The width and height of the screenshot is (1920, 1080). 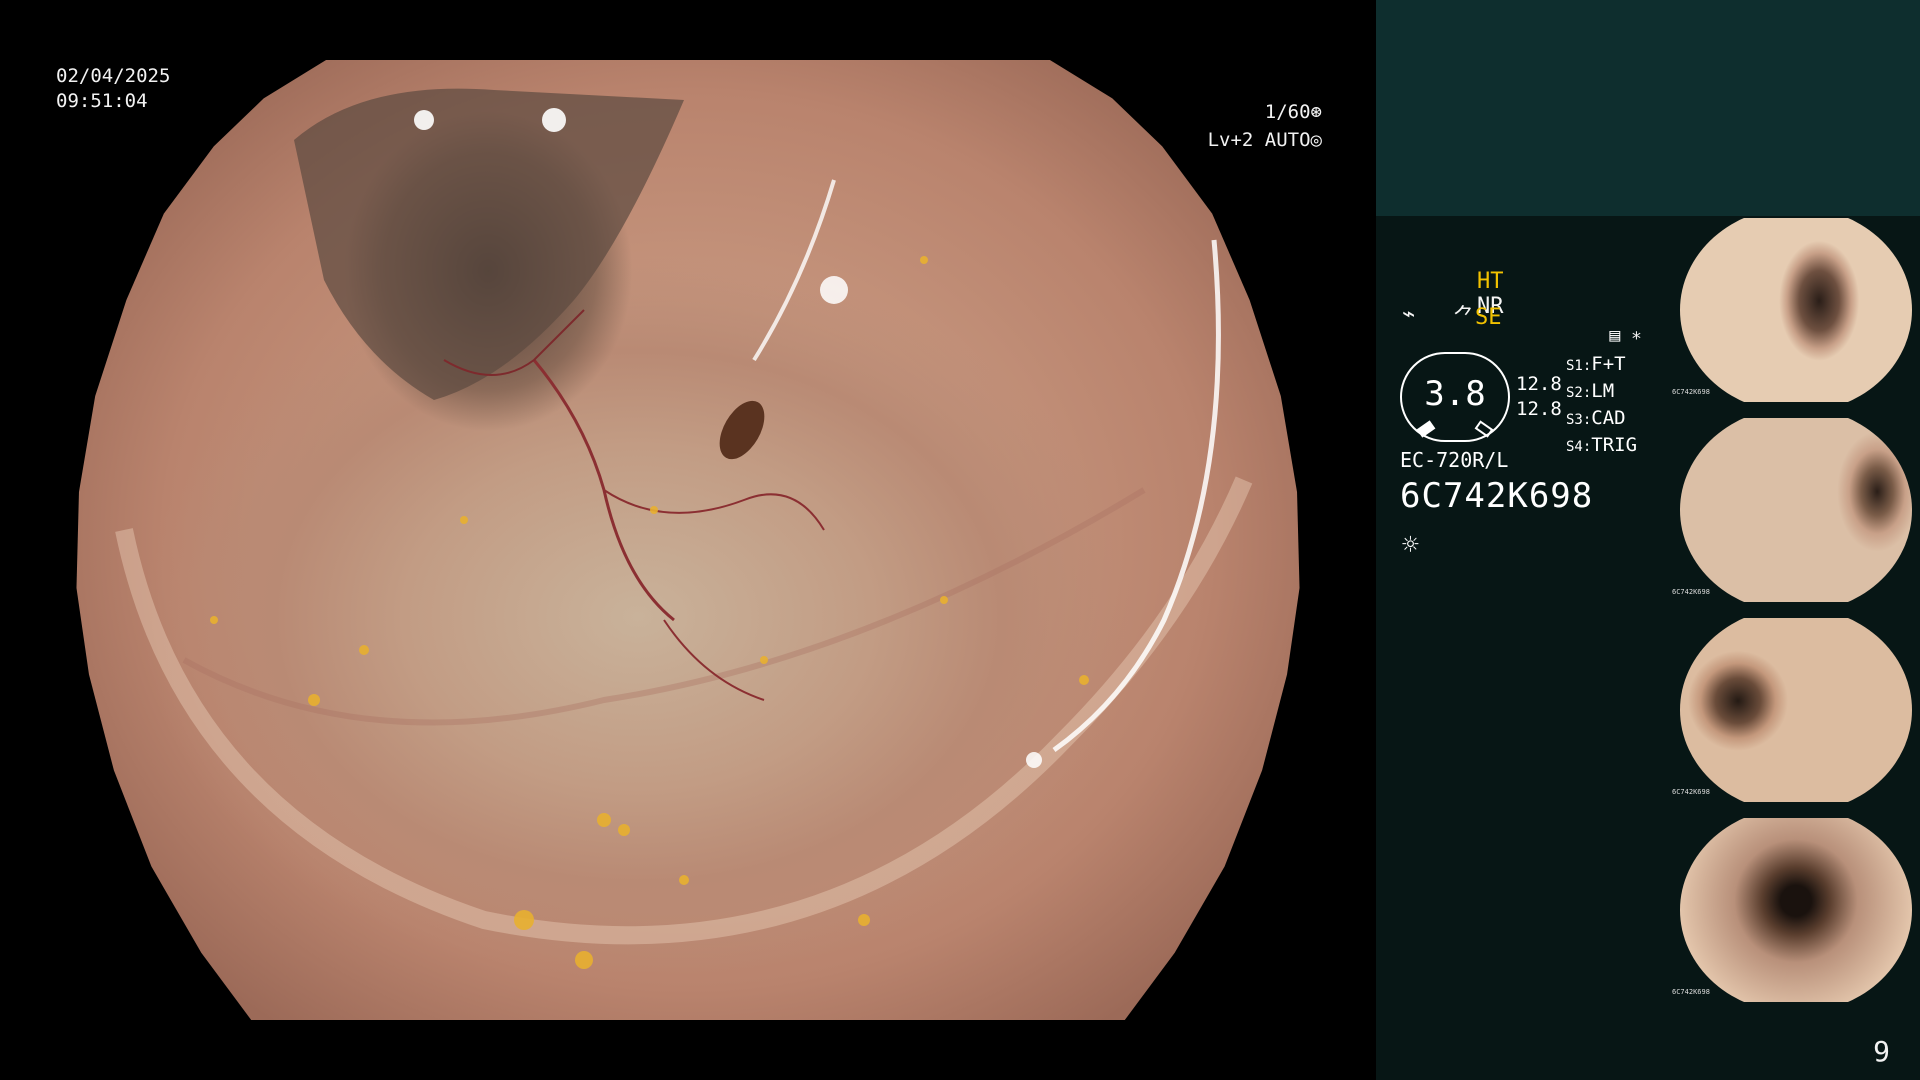 I want to click on thumbnail-3: 6C742K698, so click(x=1795, y=710).